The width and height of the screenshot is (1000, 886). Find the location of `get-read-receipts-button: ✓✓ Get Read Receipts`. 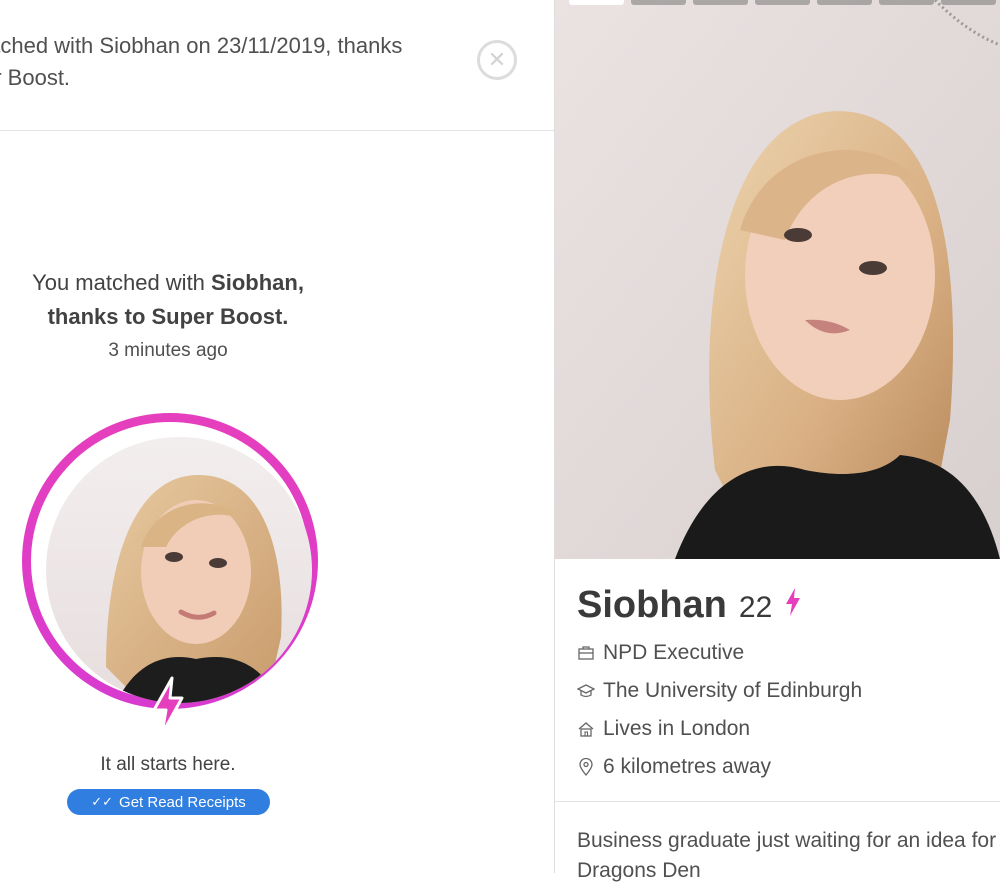

get-read-receipts-button: ✓✓ Get Read Receipts is located at coordinates (168, 802).